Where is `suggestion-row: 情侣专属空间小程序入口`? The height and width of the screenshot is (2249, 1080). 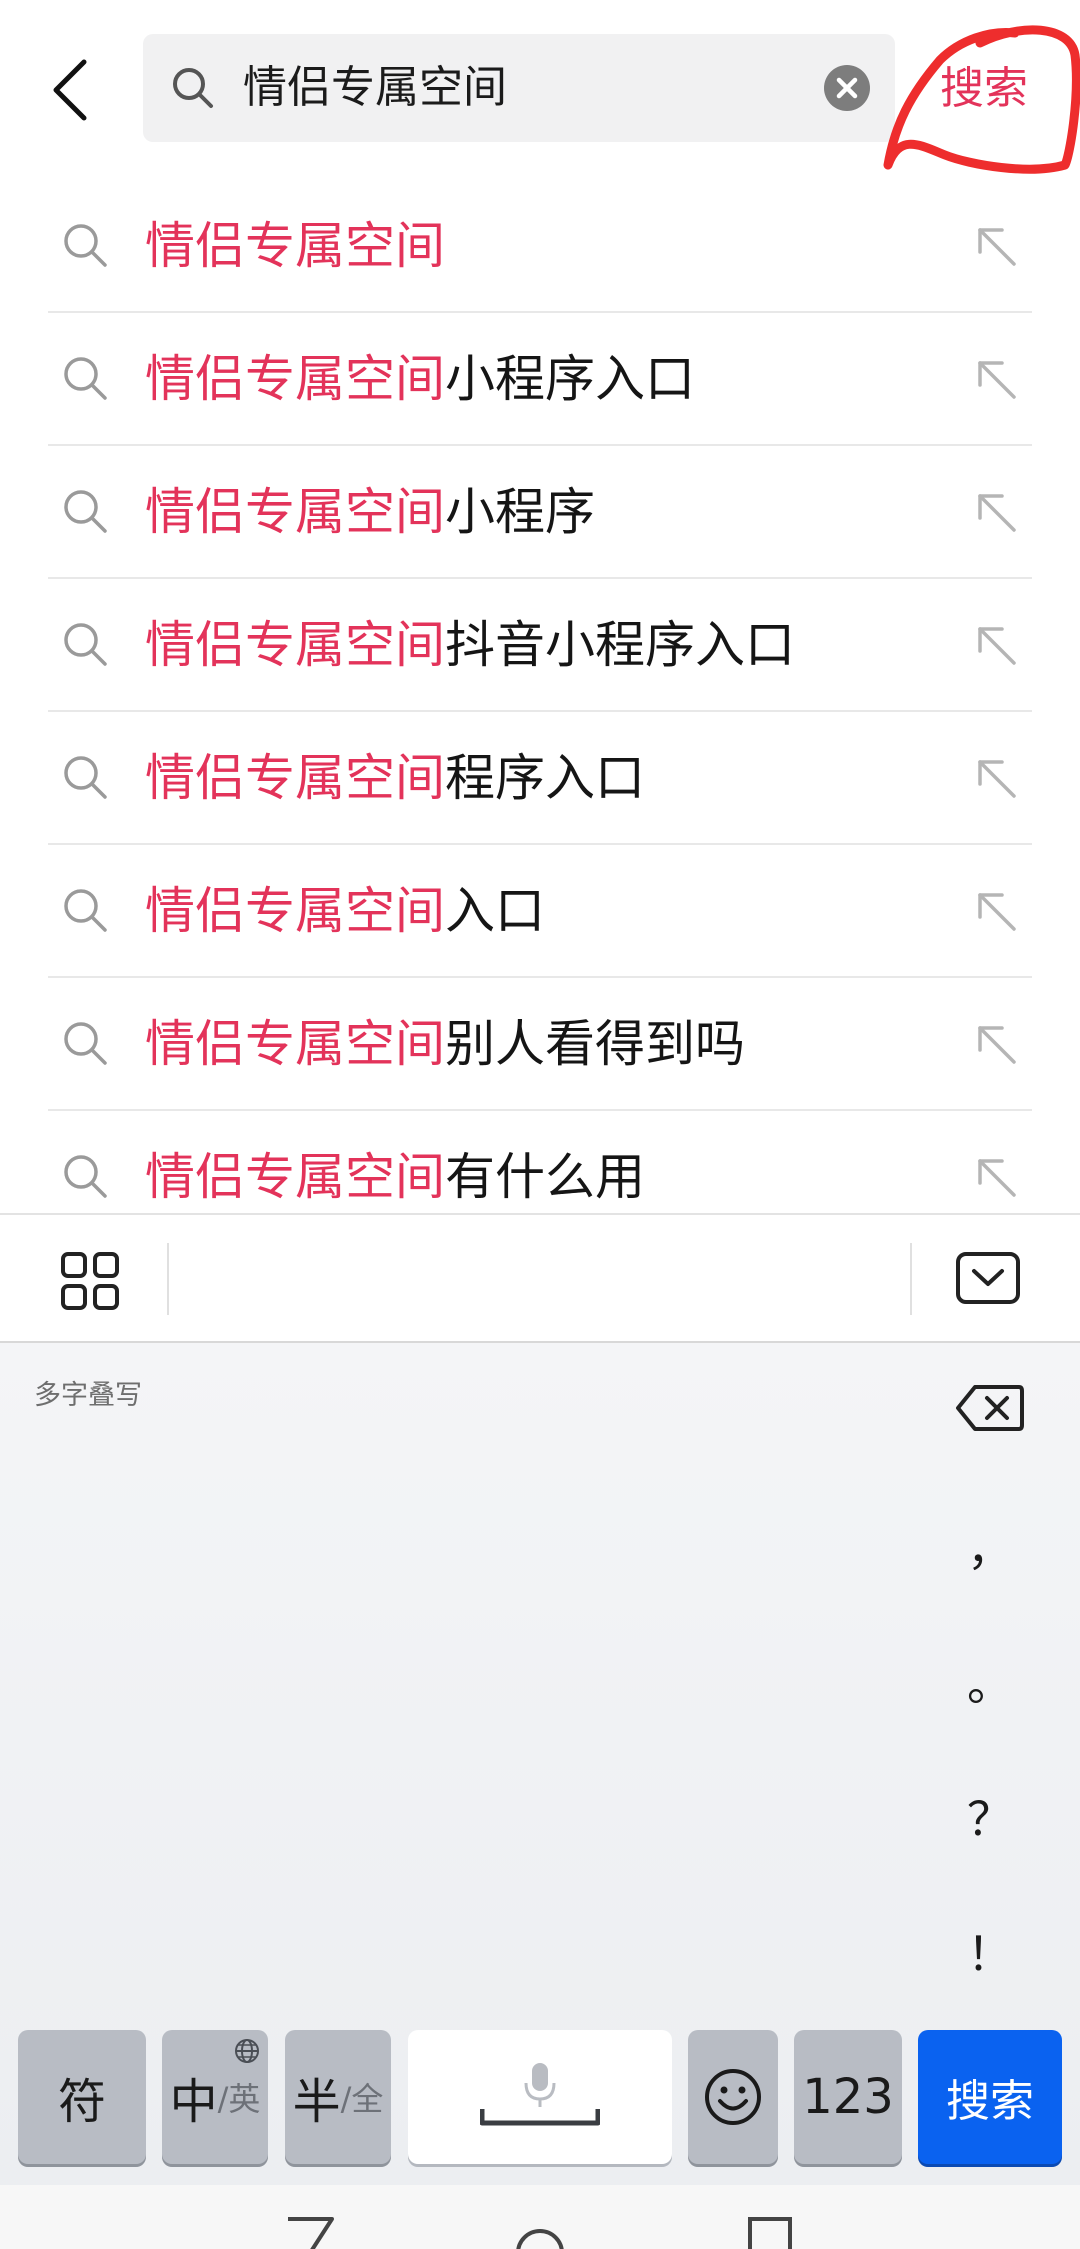
suggestion-row: 情侣专属空间小程序入口 is located at coordinates (540, 379).